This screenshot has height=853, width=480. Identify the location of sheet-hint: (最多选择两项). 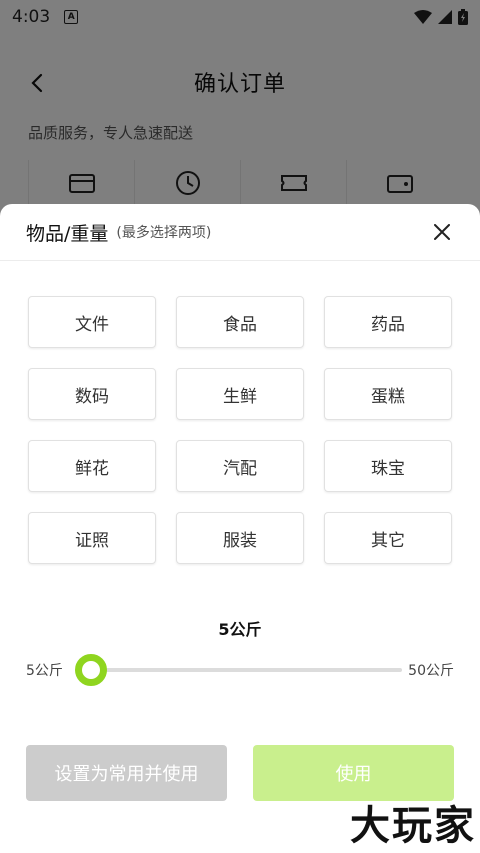
(164, 233).